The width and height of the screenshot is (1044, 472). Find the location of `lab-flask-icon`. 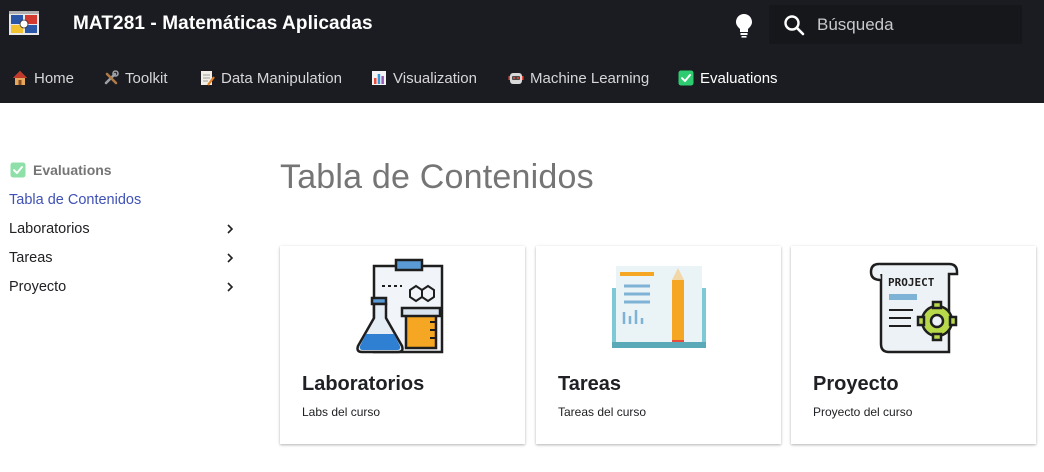

lab-flask-icon is located at coordinates (400, 306).